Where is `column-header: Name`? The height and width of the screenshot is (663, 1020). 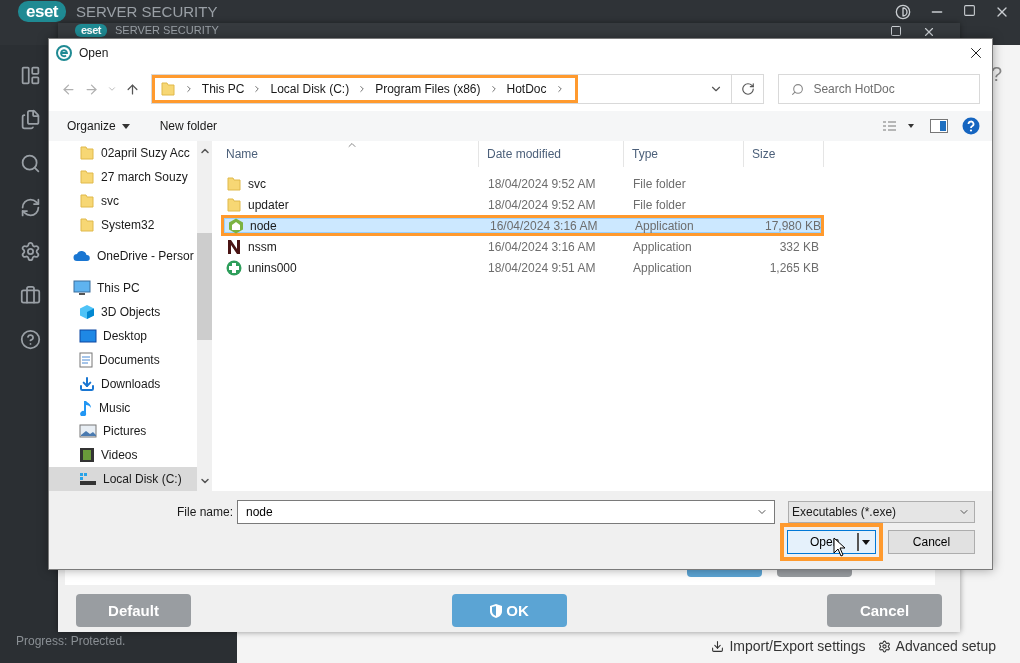 column-header: Name is located at coordinates (350, 154).